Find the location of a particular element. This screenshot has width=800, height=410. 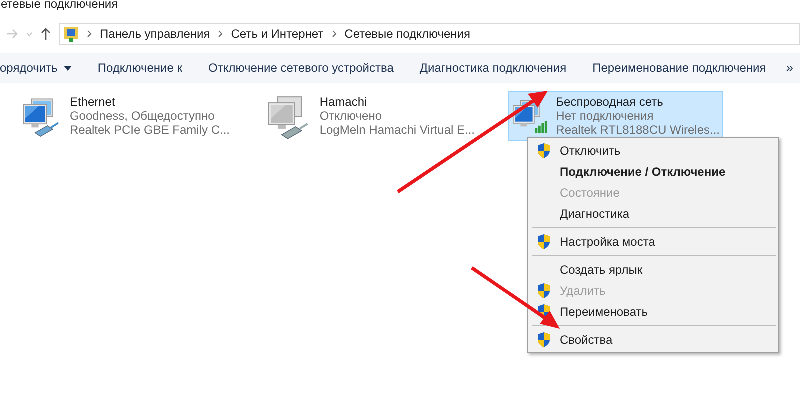

adapter-name: Hamachi is located at coordinates (344, 102).